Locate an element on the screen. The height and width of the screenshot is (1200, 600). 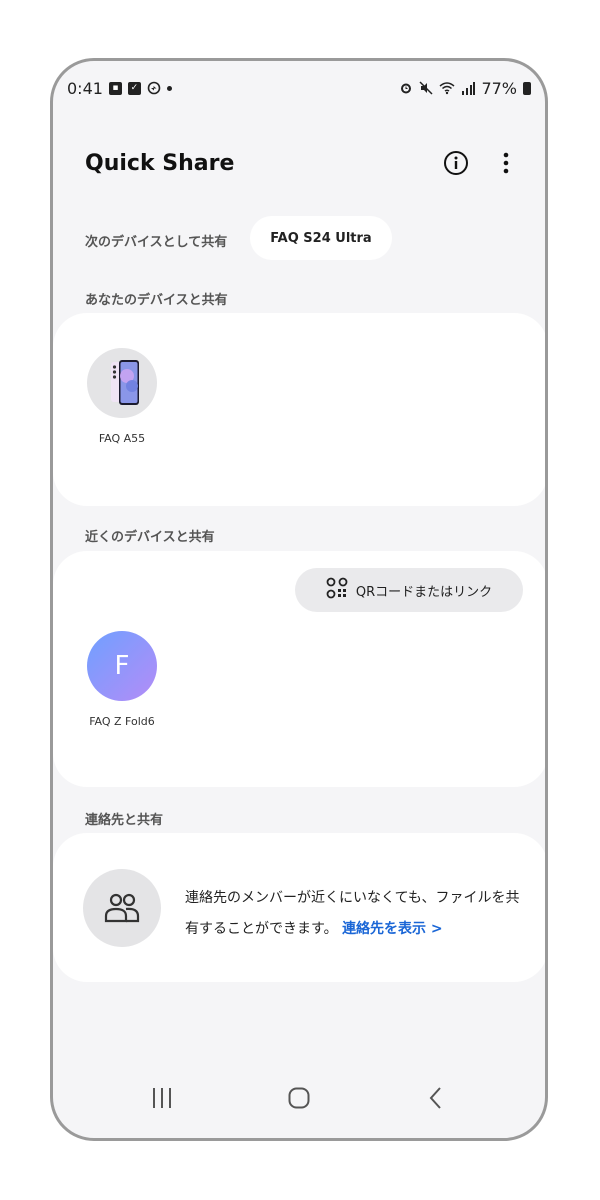
more-vertical-icon is located at coordinates (506, 163).